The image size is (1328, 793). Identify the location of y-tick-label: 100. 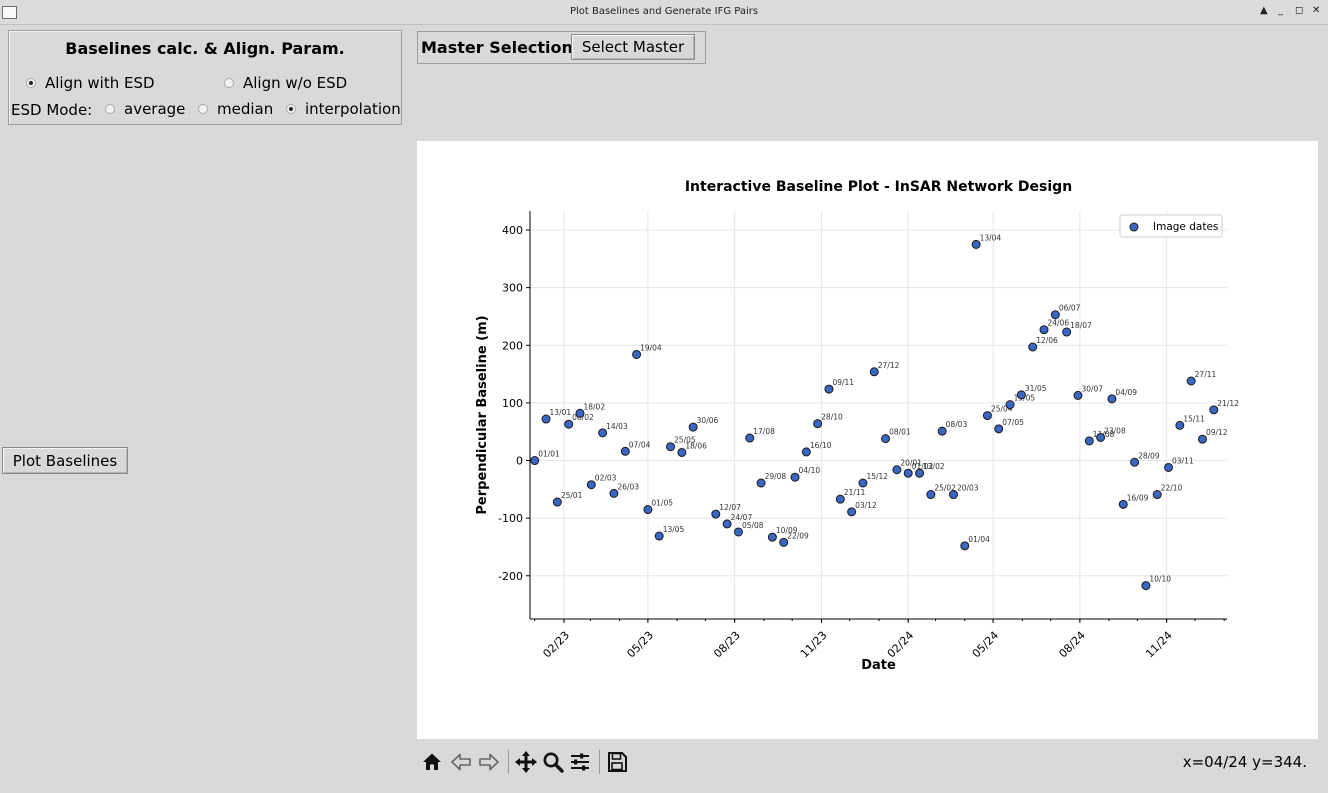
(512, 403).